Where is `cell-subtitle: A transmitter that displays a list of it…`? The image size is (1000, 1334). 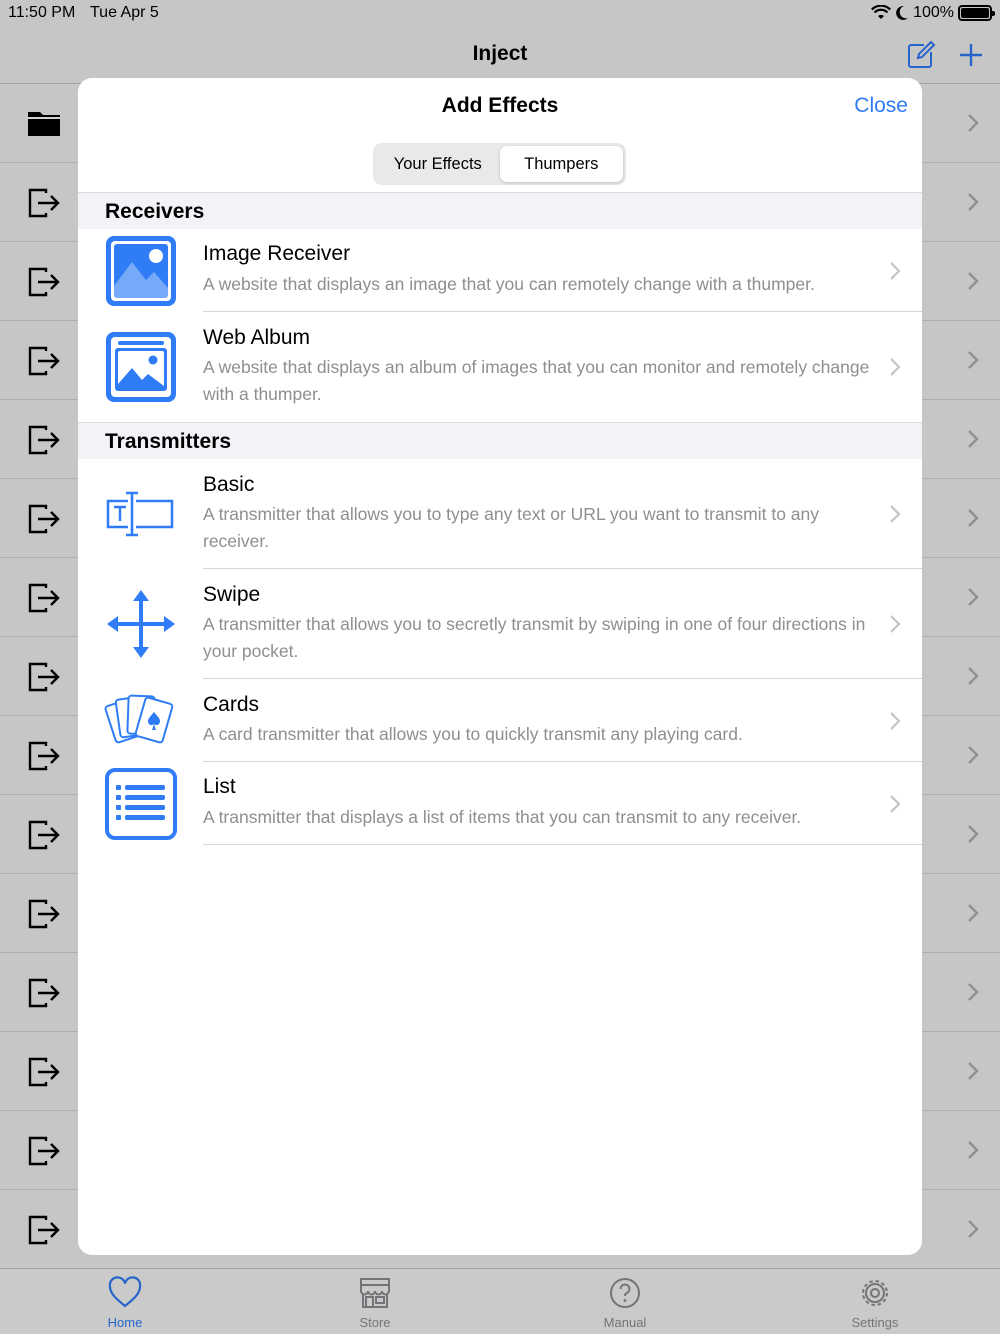 cell-subtitle: A transmitter that displays a list of it… is located at coordinates (502, 817).